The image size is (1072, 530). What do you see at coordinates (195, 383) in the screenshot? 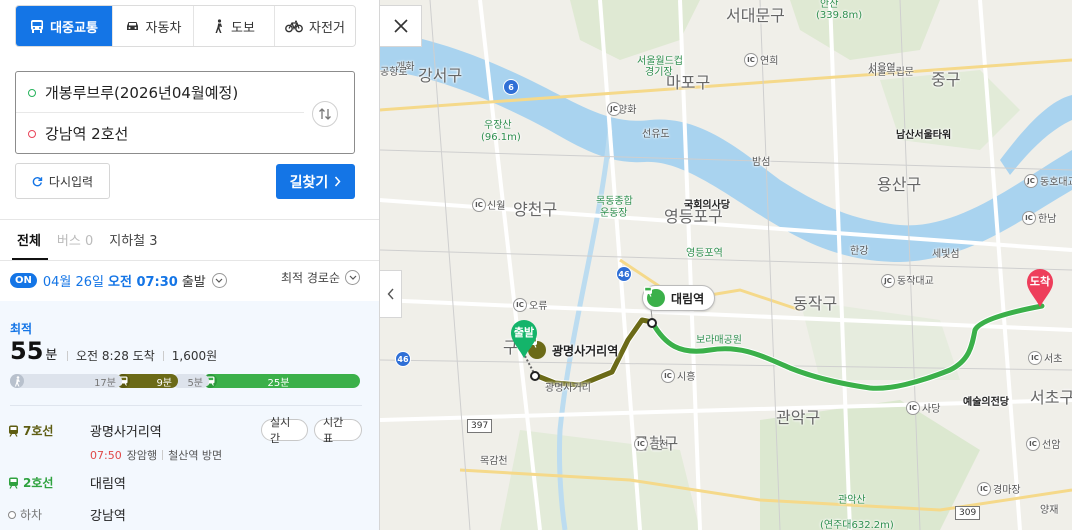
I see `segment-label: 5분` at bounding box center [195, 383].